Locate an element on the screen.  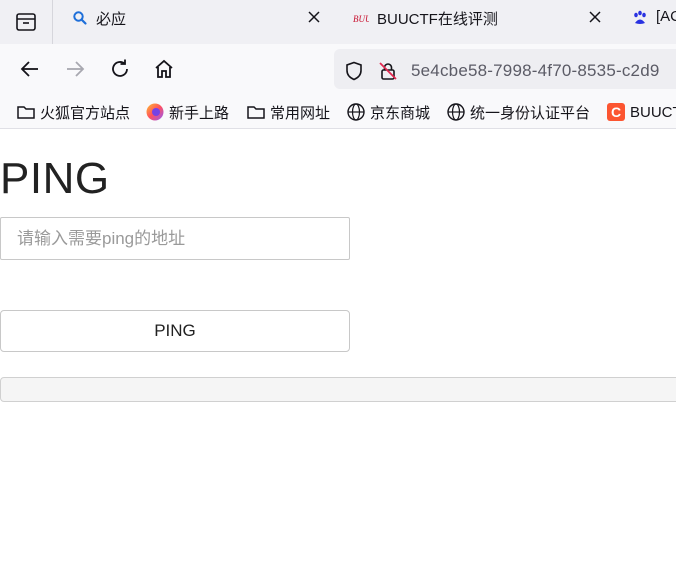
ping-button: PING is located at coordinates (175, 331).